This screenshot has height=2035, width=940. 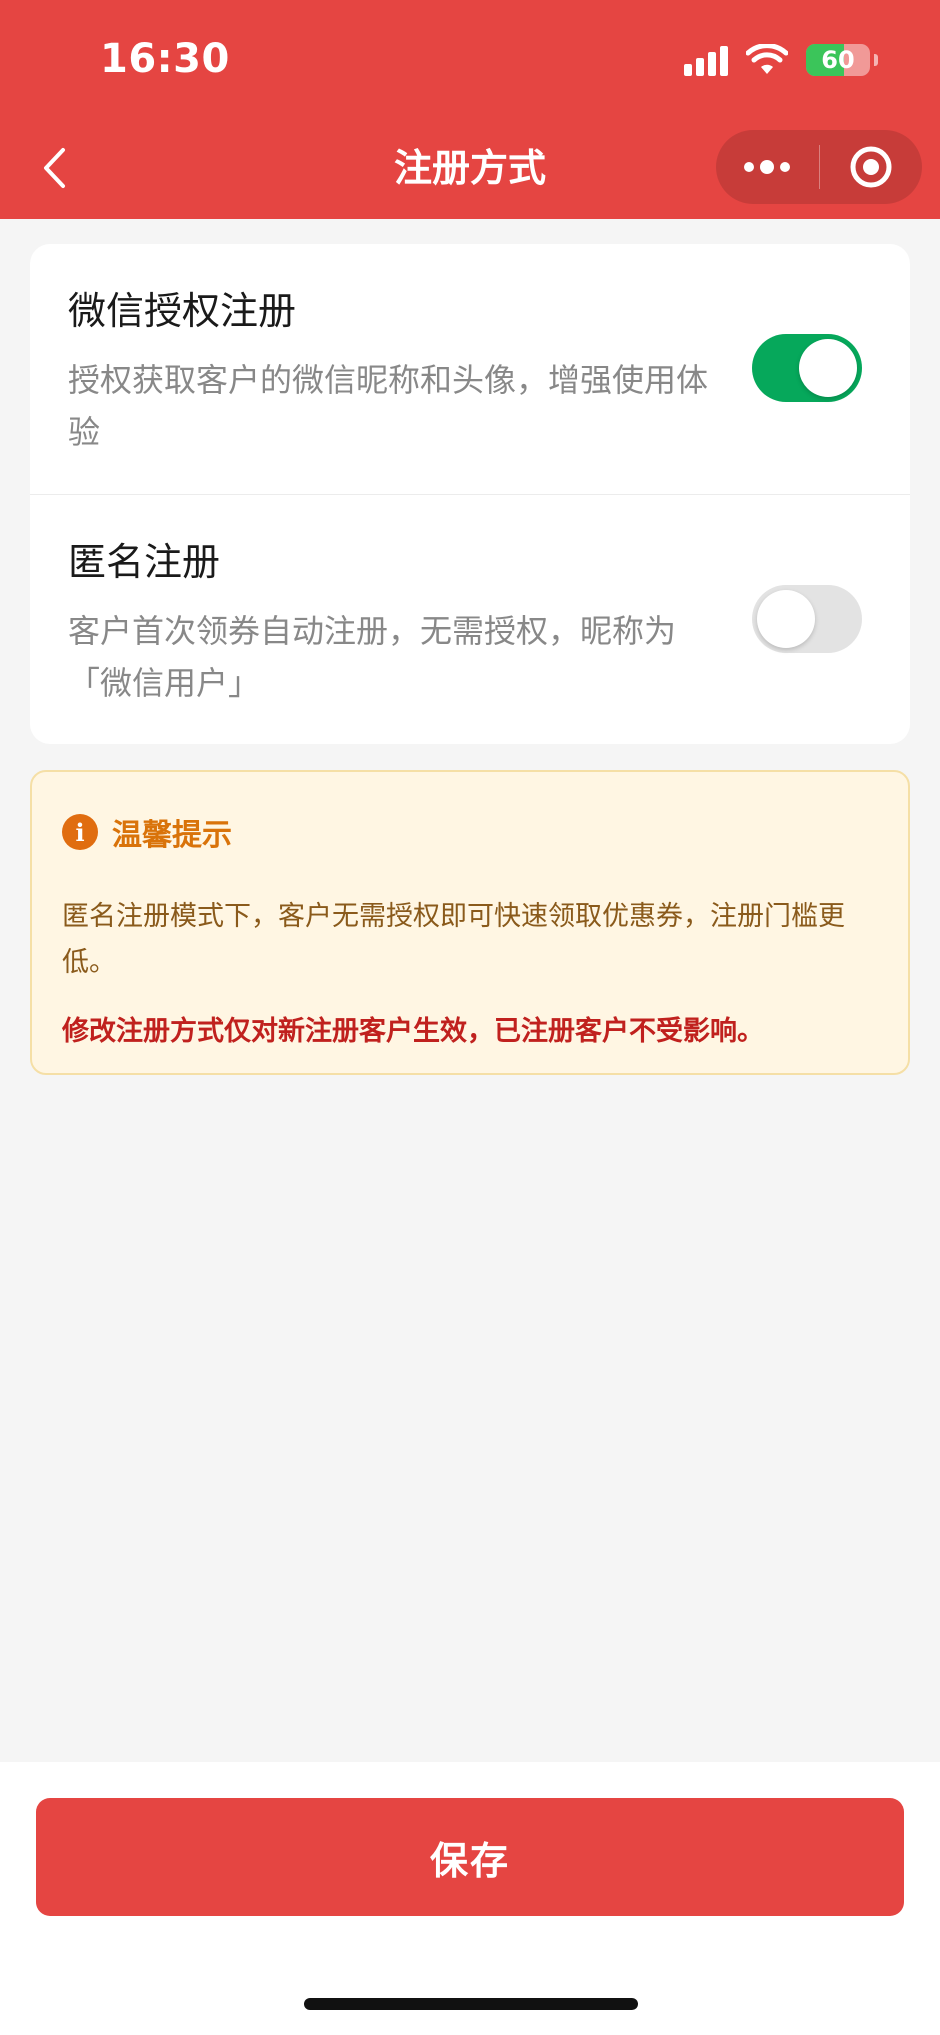 What do you see at coordinates (182, 311) in the screenshot?
I see `option-title: 微信授权注册` at bounding box center [182, 311].